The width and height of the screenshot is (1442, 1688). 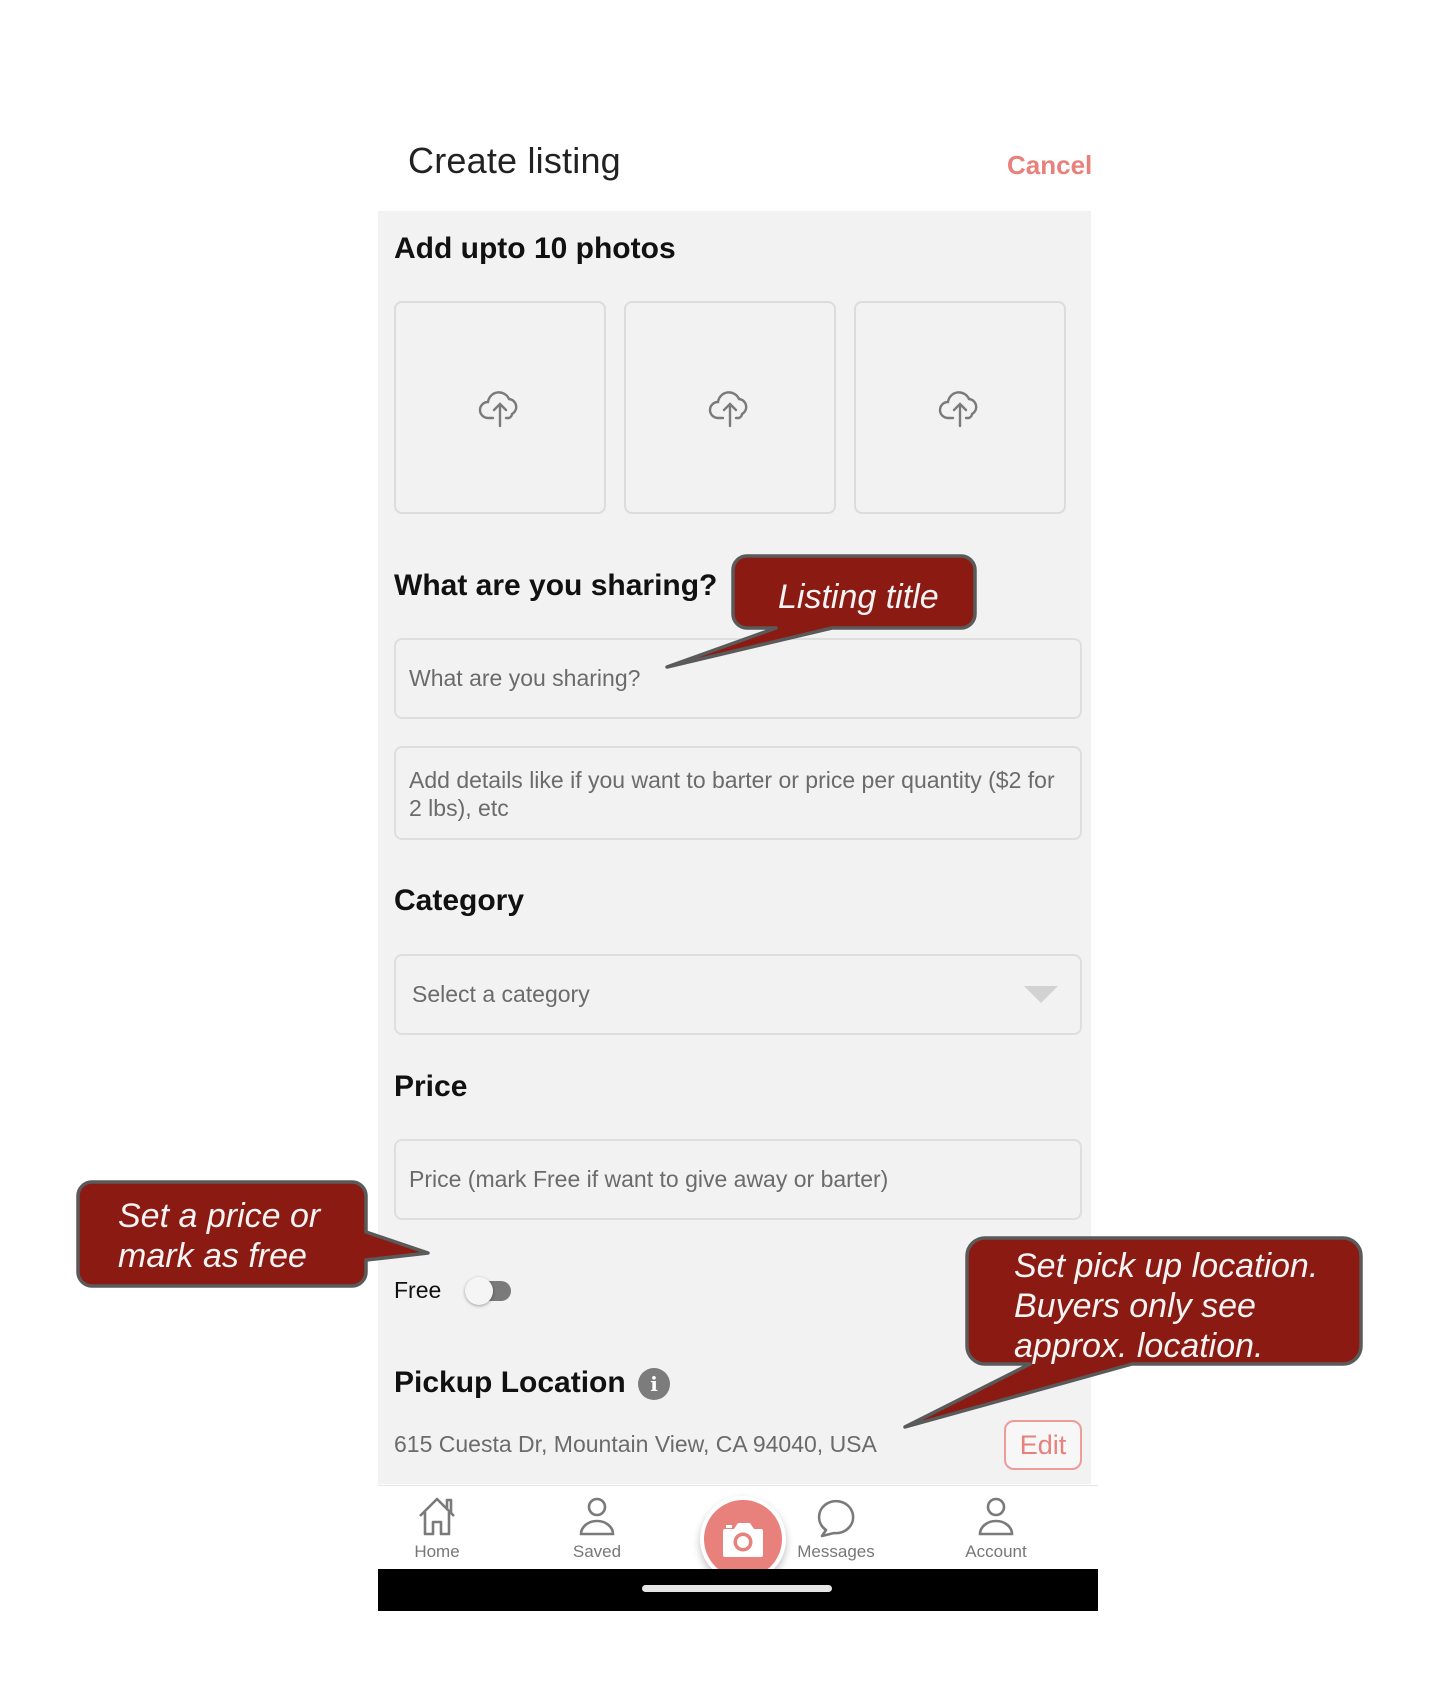 I want to click on sharing-section-title: What are you sharing?, so click(x=556, y=585).